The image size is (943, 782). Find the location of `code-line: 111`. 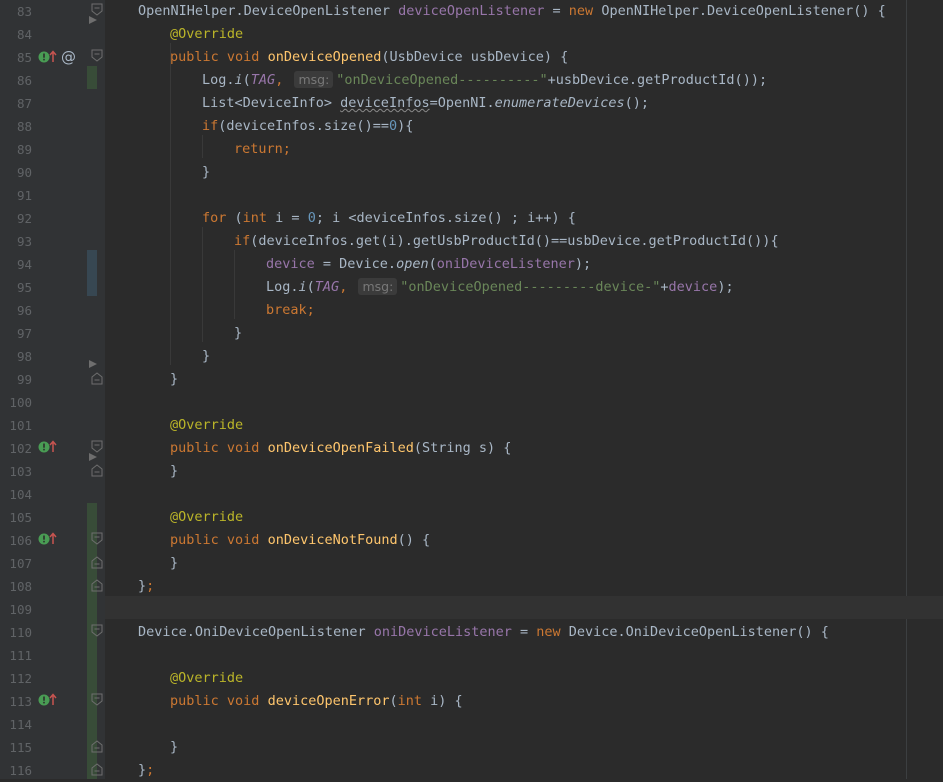

code-line: 111 is located at coordinates (471, 655).